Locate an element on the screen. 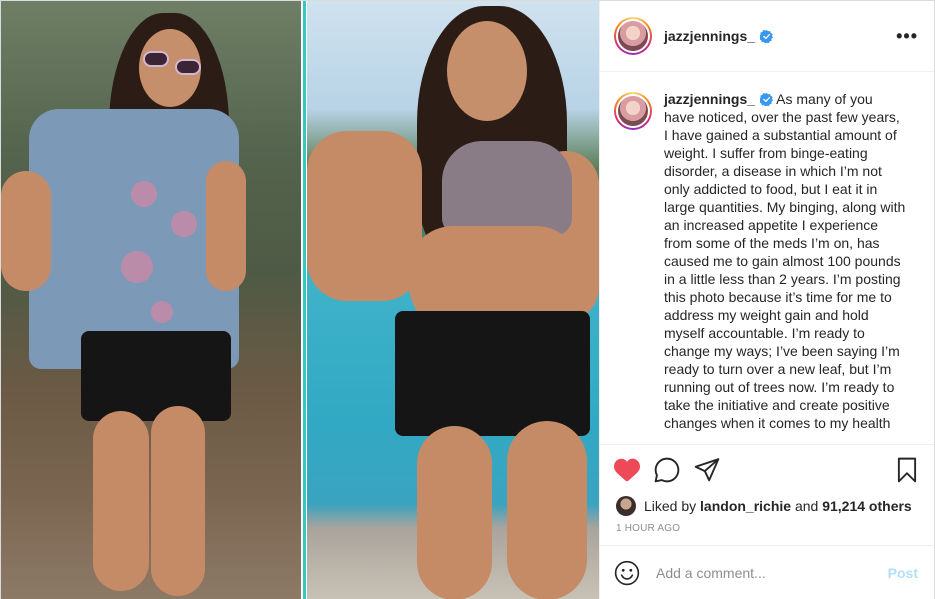  author-username: jazzjennings_ is located at coordinates (709, 36).